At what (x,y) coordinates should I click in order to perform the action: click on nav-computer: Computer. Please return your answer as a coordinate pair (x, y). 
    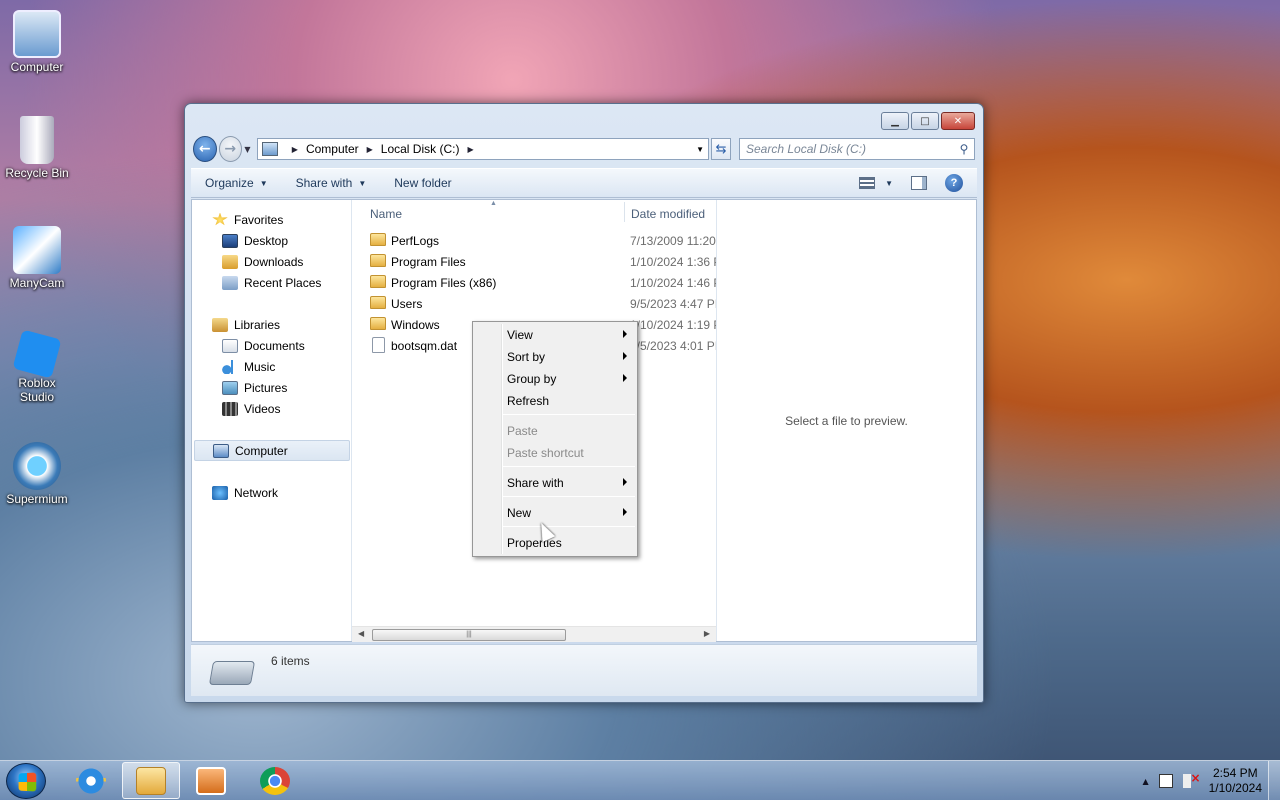
    Looking at the image, I should click on (272, 450).